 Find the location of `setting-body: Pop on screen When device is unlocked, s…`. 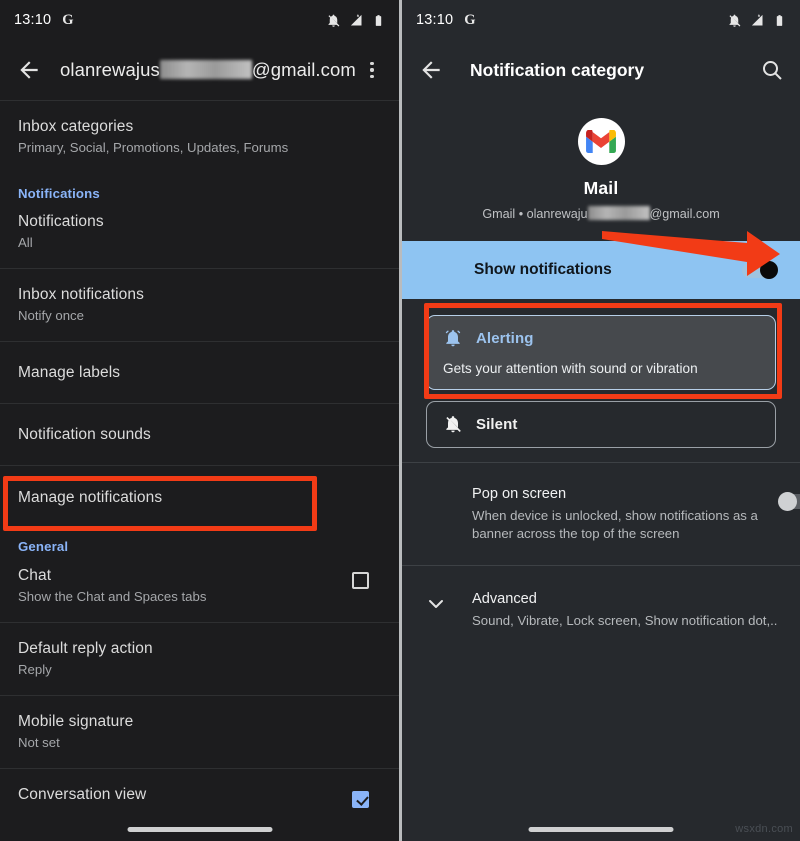

setting-body: Pop on screen When device is unlocked, s… is located at coordinates (618, 514).